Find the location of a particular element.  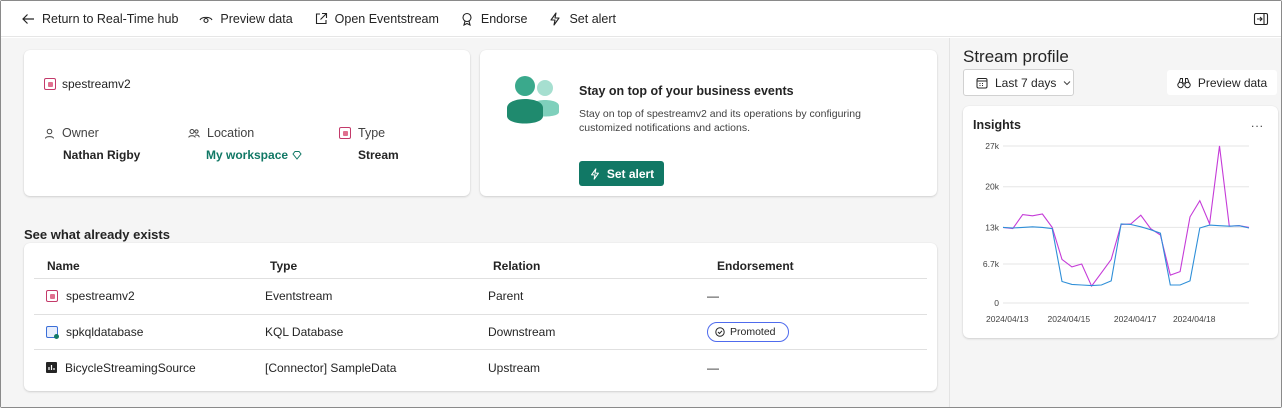

time-range-value: Last 7 days is located at coordinates (1026, 82).